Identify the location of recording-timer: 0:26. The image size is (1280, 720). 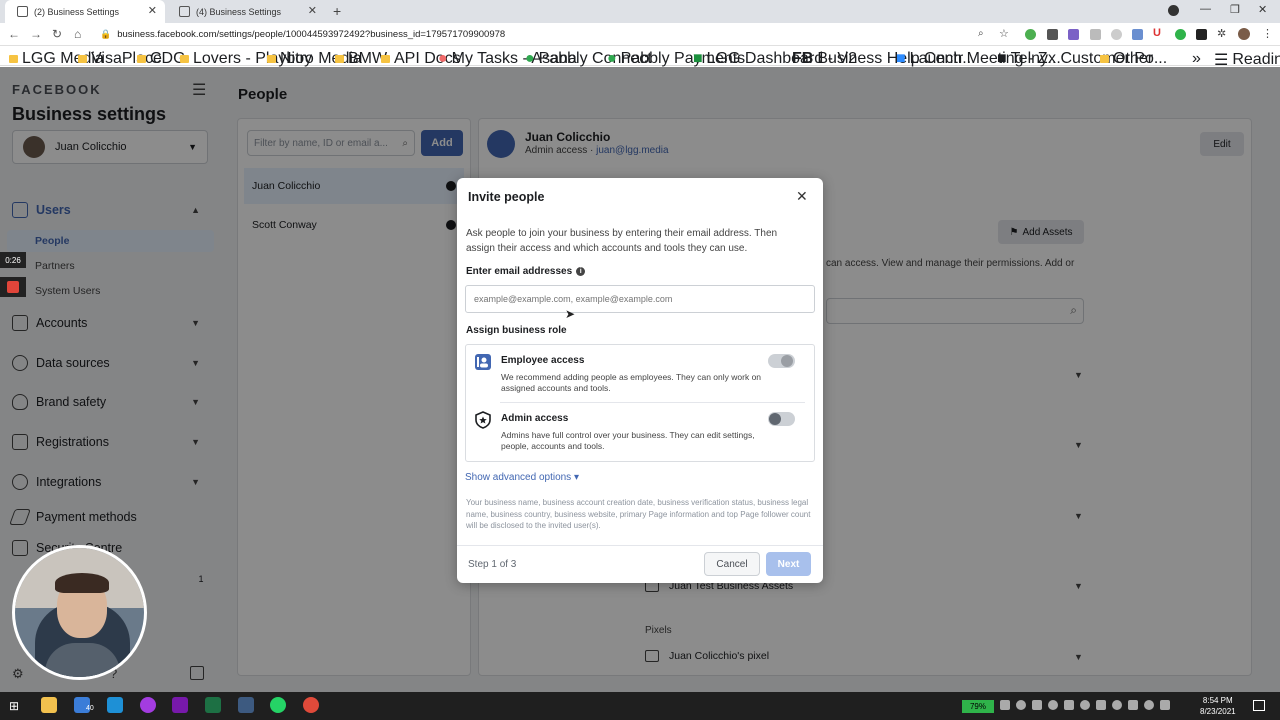
(13, 260).